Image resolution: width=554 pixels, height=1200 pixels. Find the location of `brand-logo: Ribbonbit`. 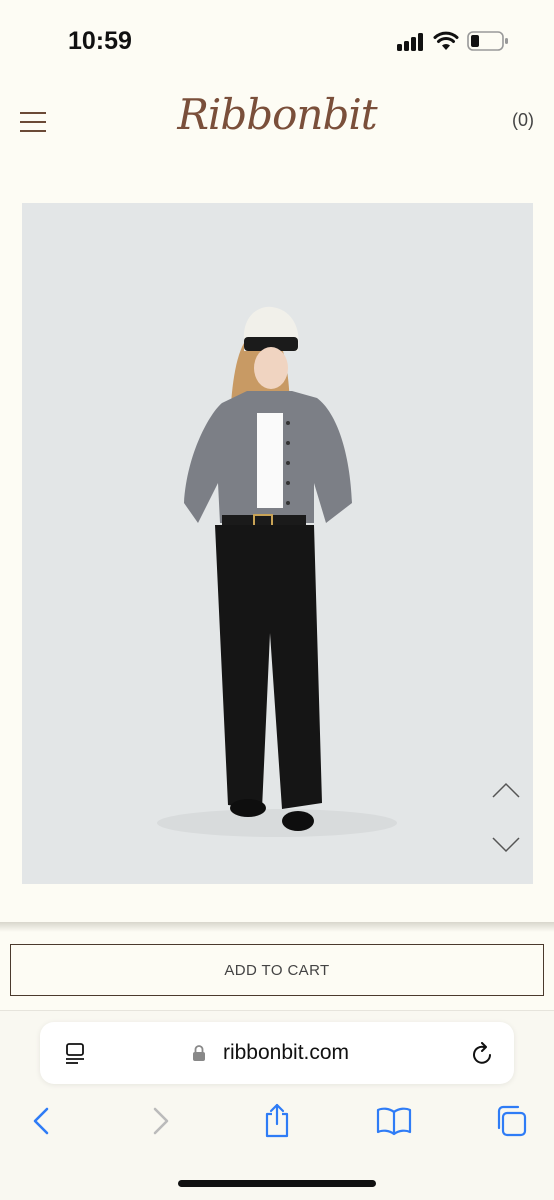

brand-logo: Ribbonbit is located at coordinates (277, 114).